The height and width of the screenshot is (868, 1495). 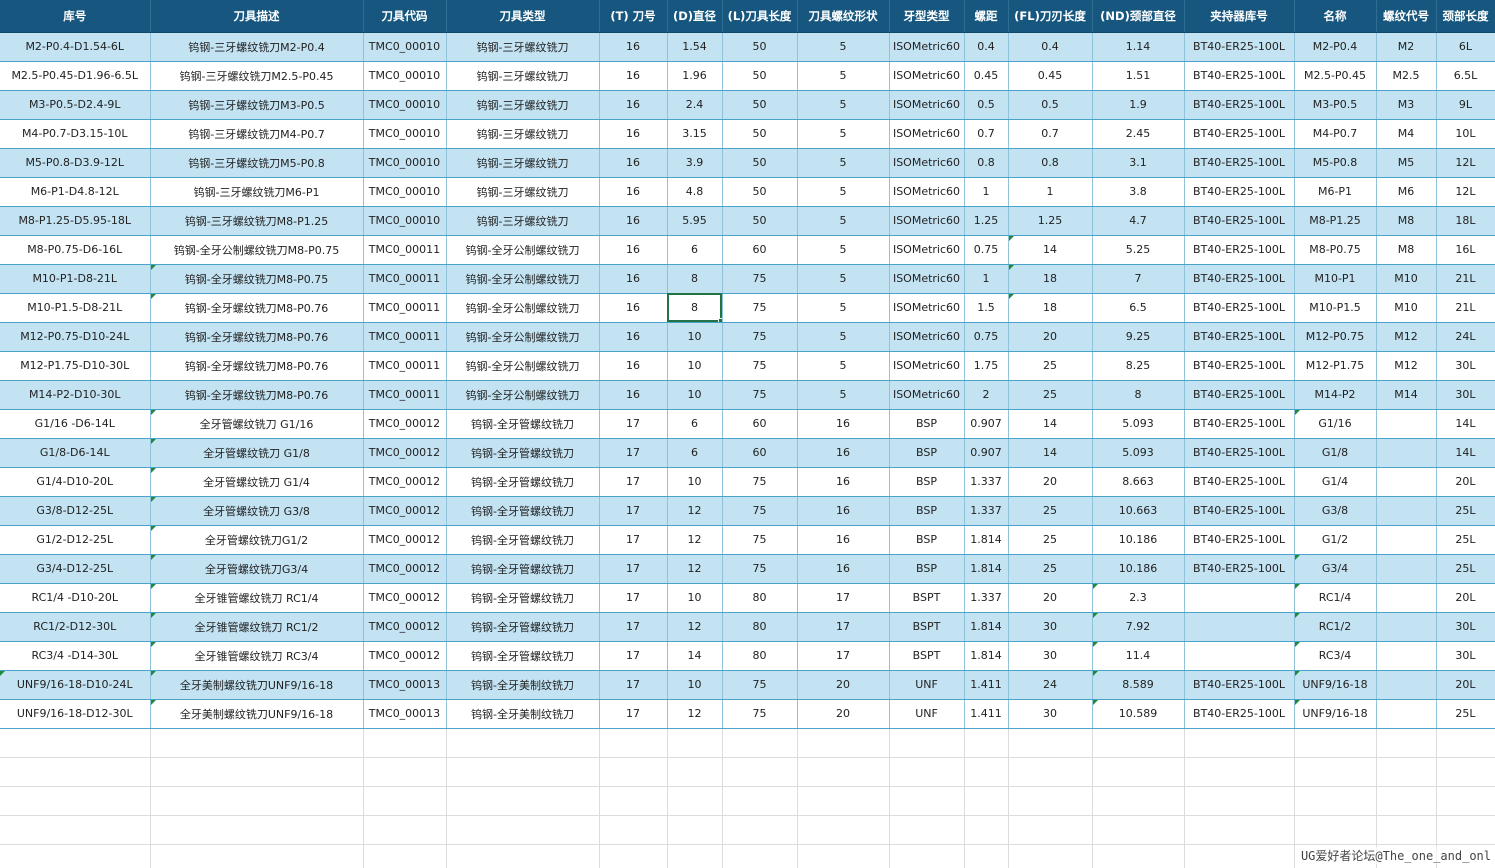 I want to click on table-cell: 0.8, so click(x=1050, y=163).